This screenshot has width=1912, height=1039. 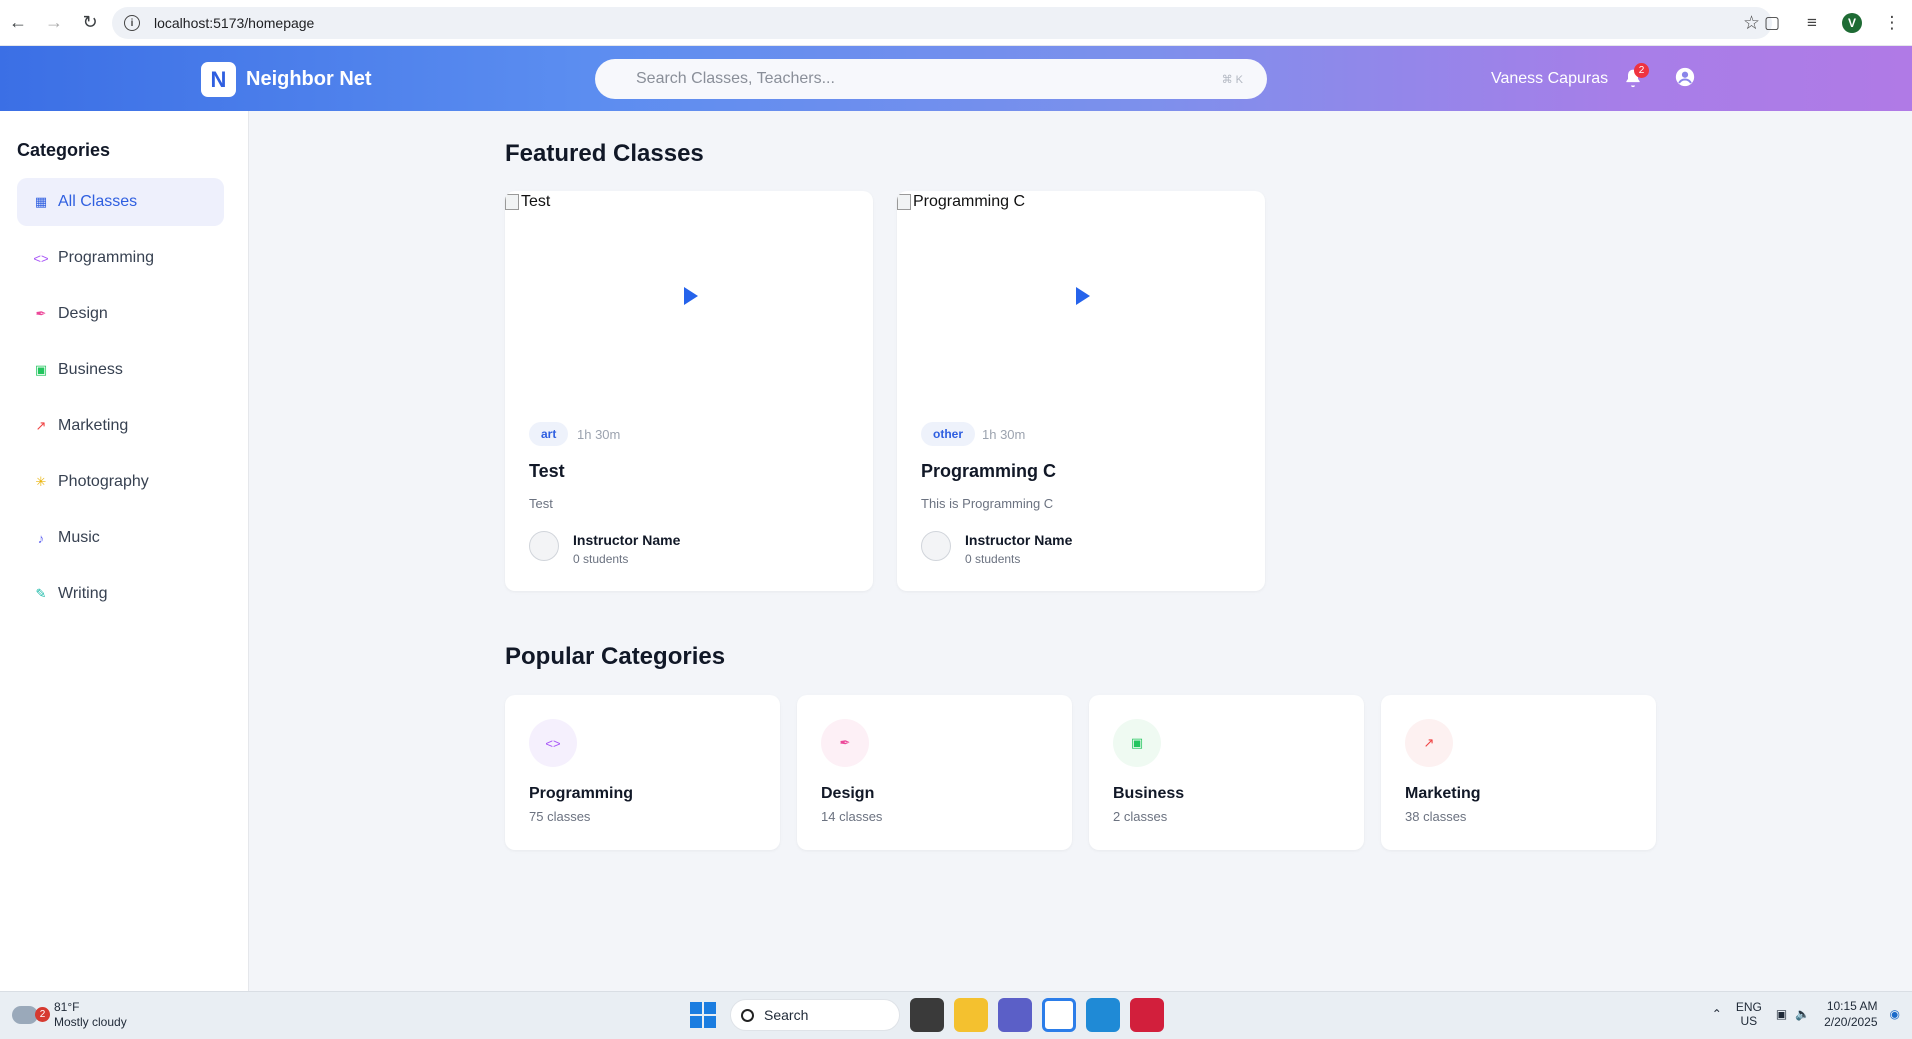 I want to click on category-name: Marketing, so click(x=1443, y=793).